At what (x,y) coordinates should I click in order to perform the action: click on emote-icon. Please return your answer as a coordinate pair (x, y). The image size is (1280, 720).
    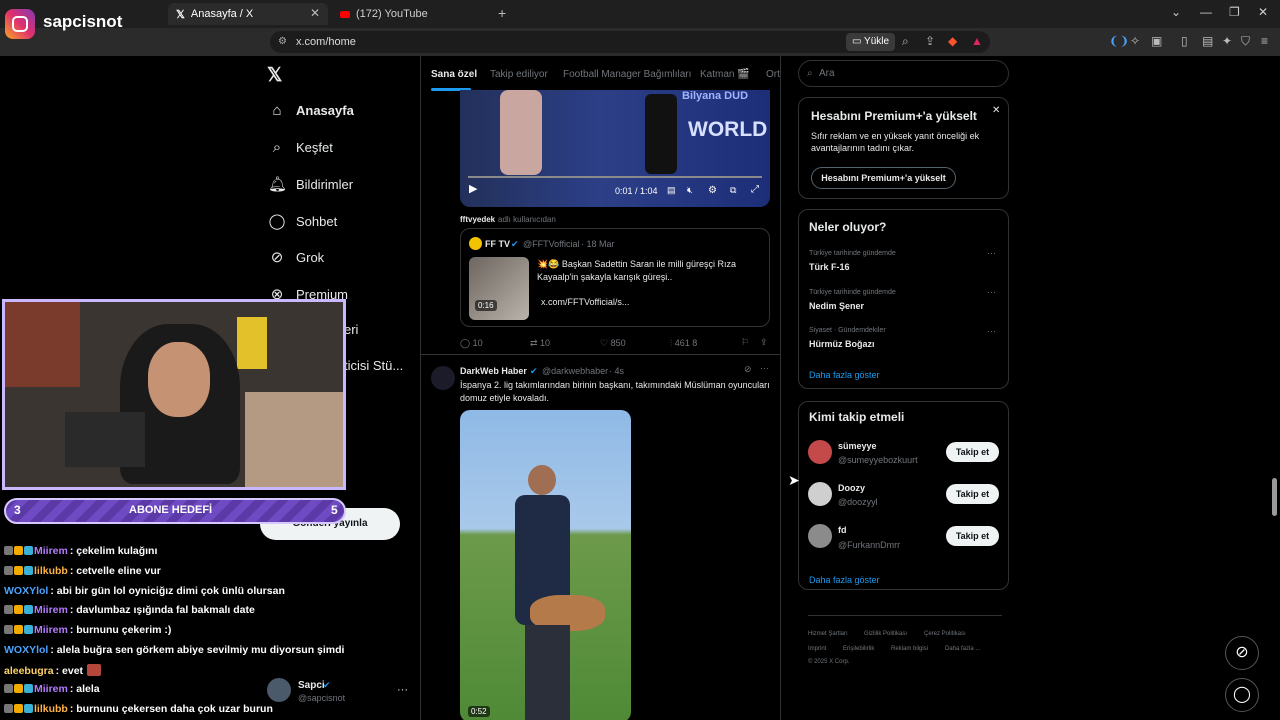
    Looking at the image, I should click on (94, 670).